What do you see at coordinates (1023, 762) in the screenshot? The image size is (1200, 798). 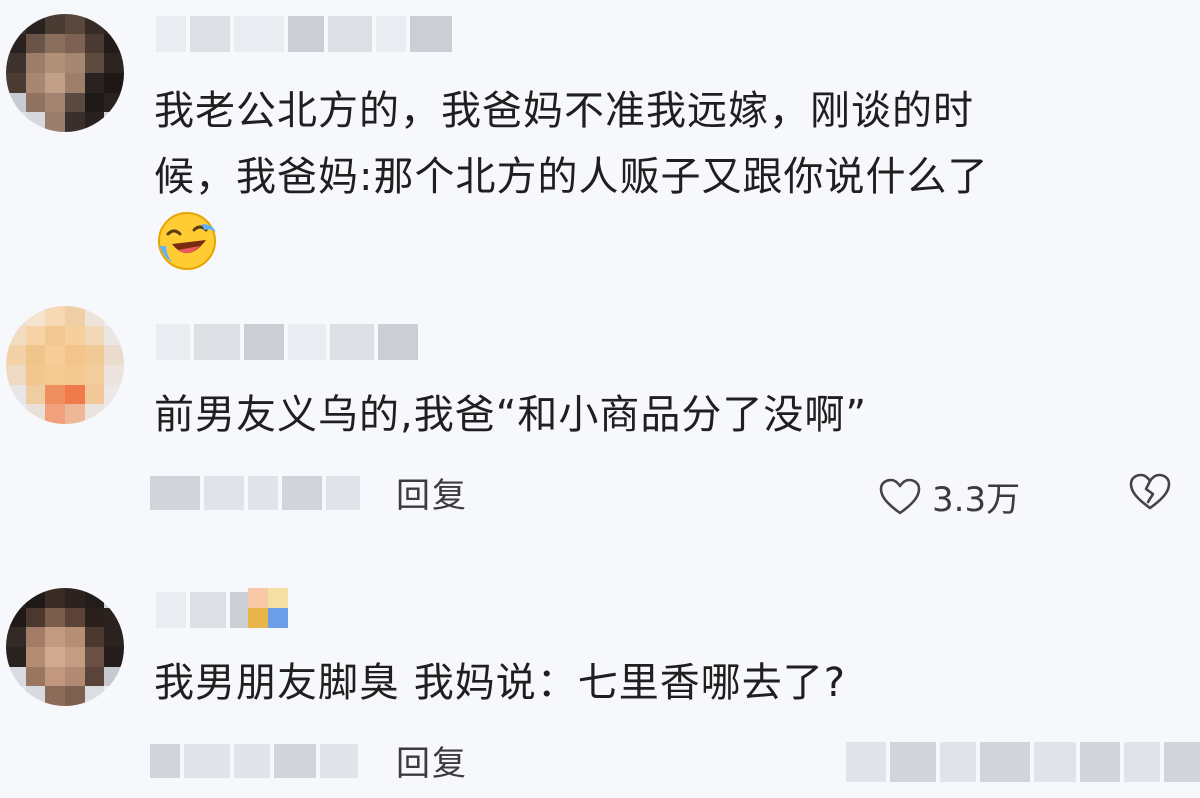 I see `actions-blurred` at bounding box center [1023, 762].